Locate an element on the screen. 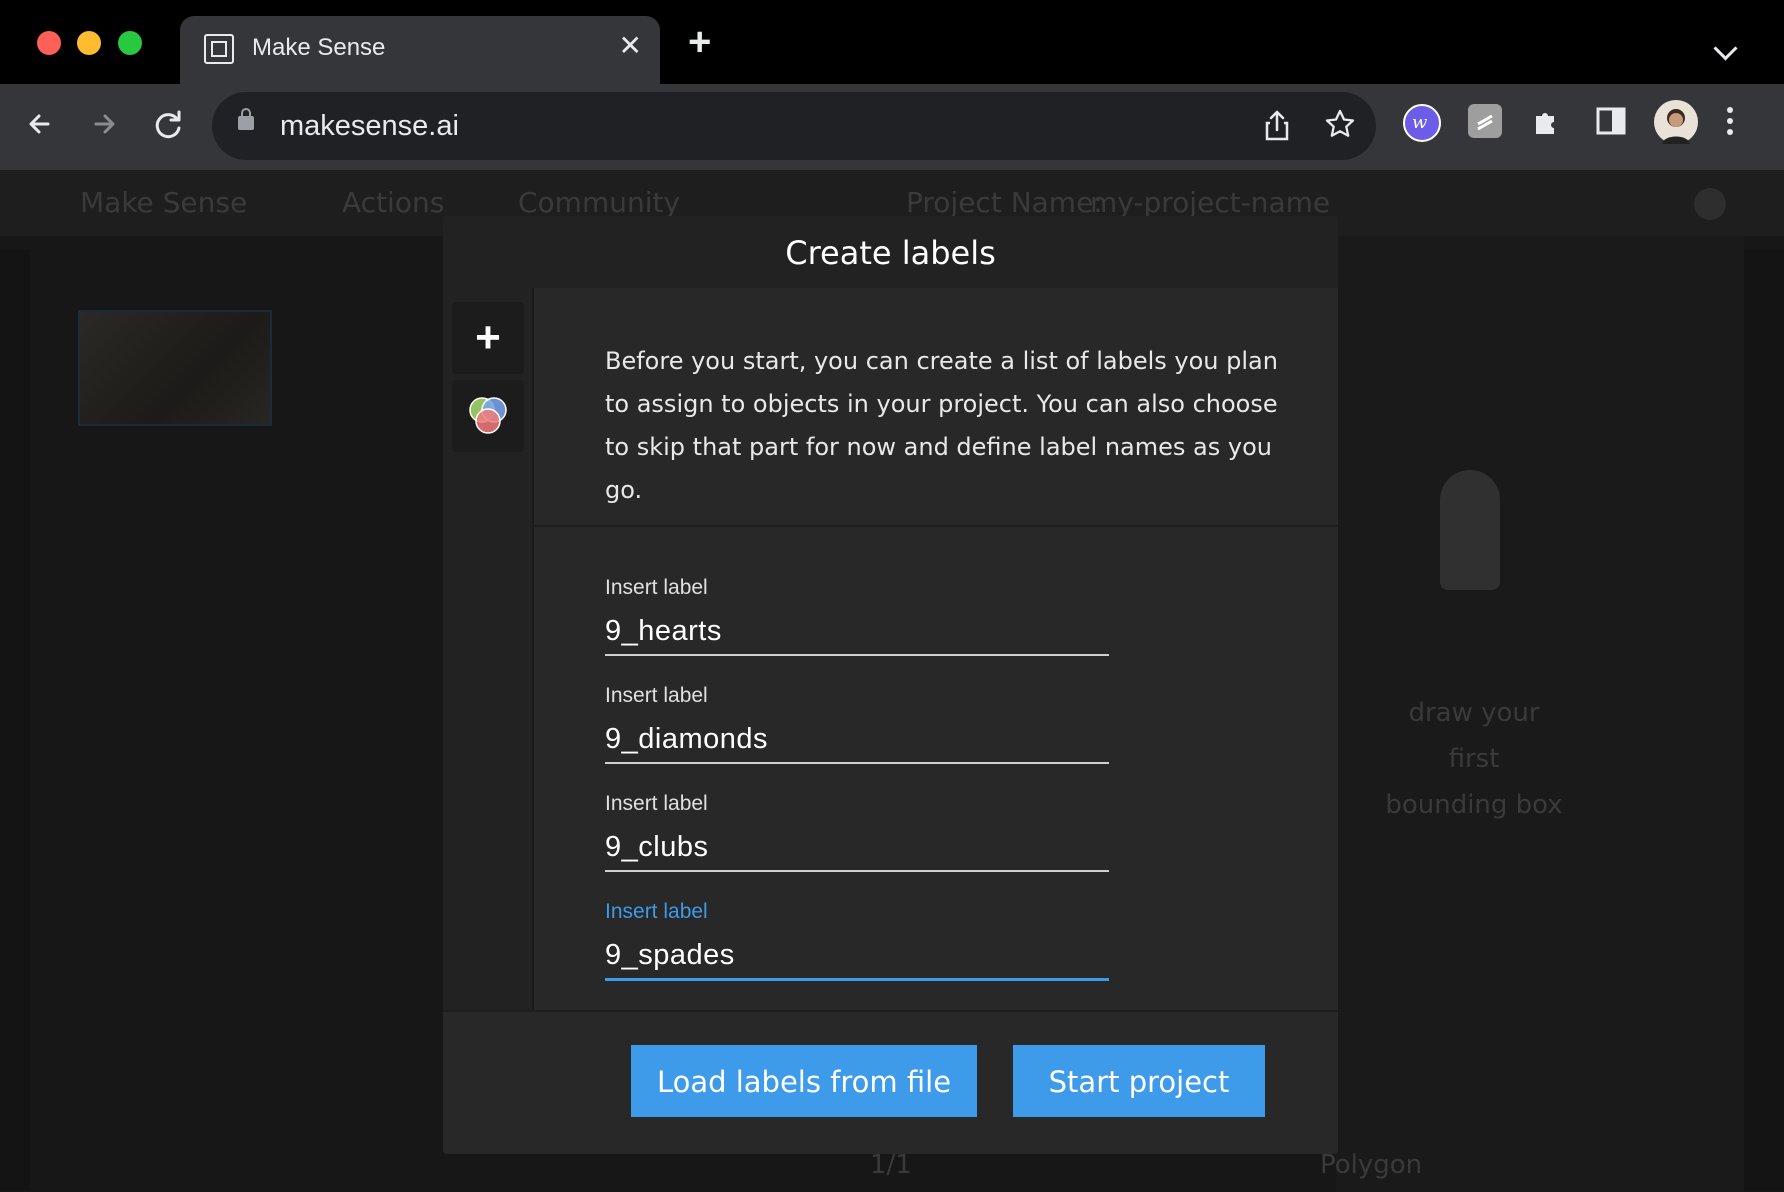 The height and width of the screenshot is (1192, 1784). svg-text: w is located at coordinates (1420, 122).